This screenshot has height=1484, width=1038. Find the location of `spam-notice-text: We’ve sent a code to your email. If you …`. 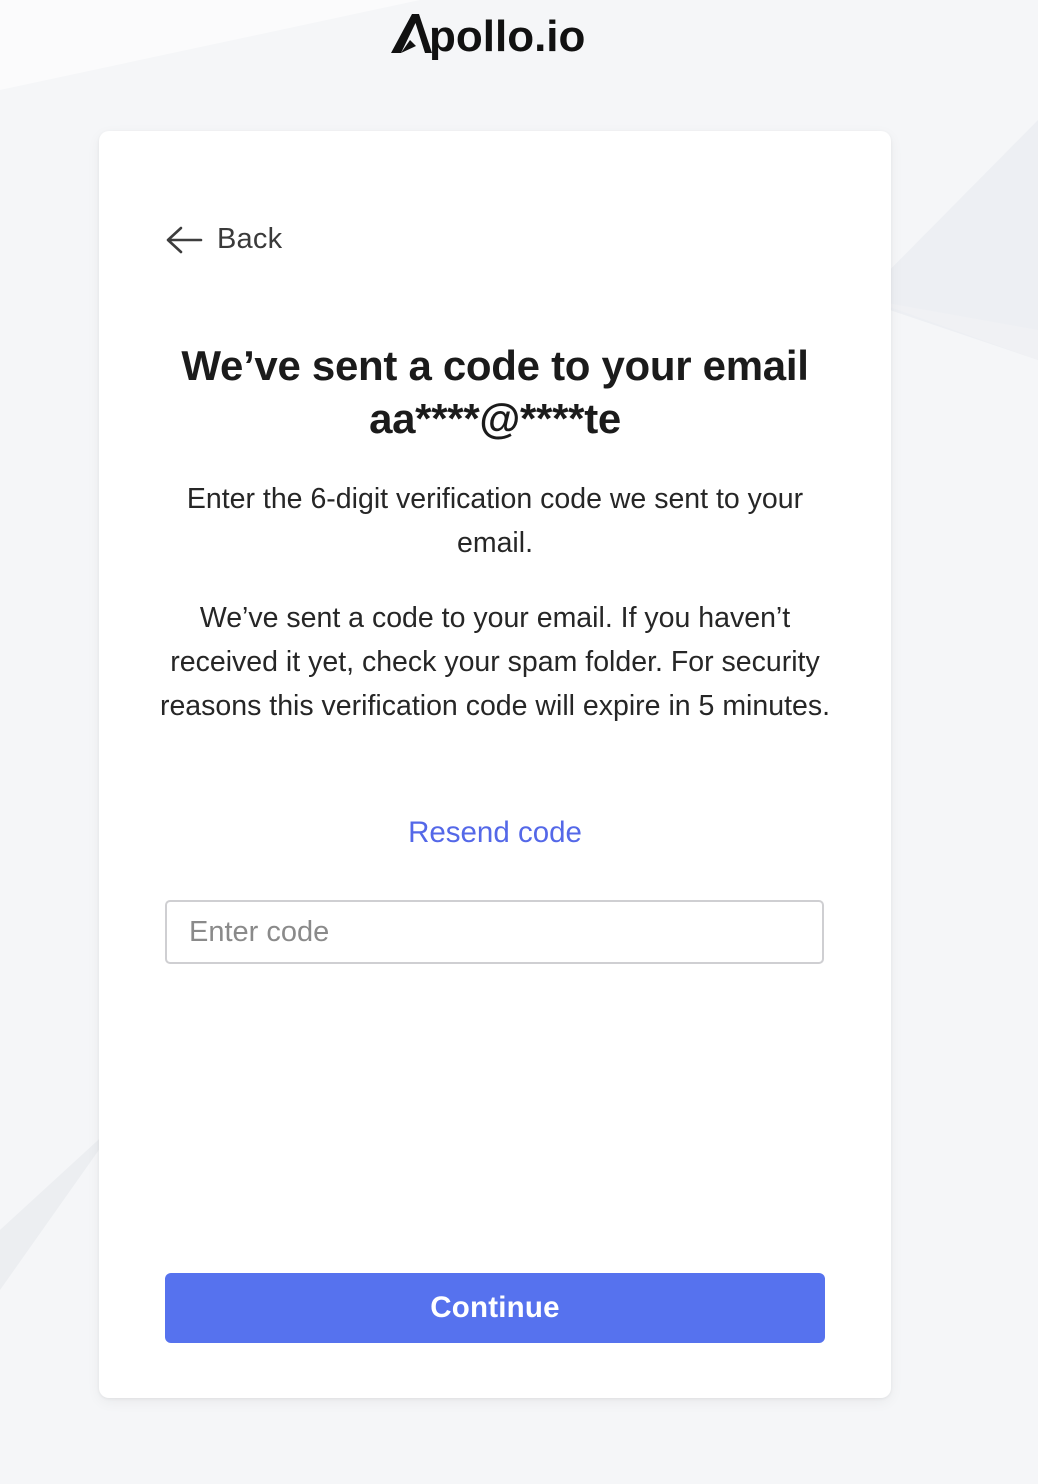

spam-notice-text: We’ve sent a code to your email. If you … is located at coordinates (495, 662).